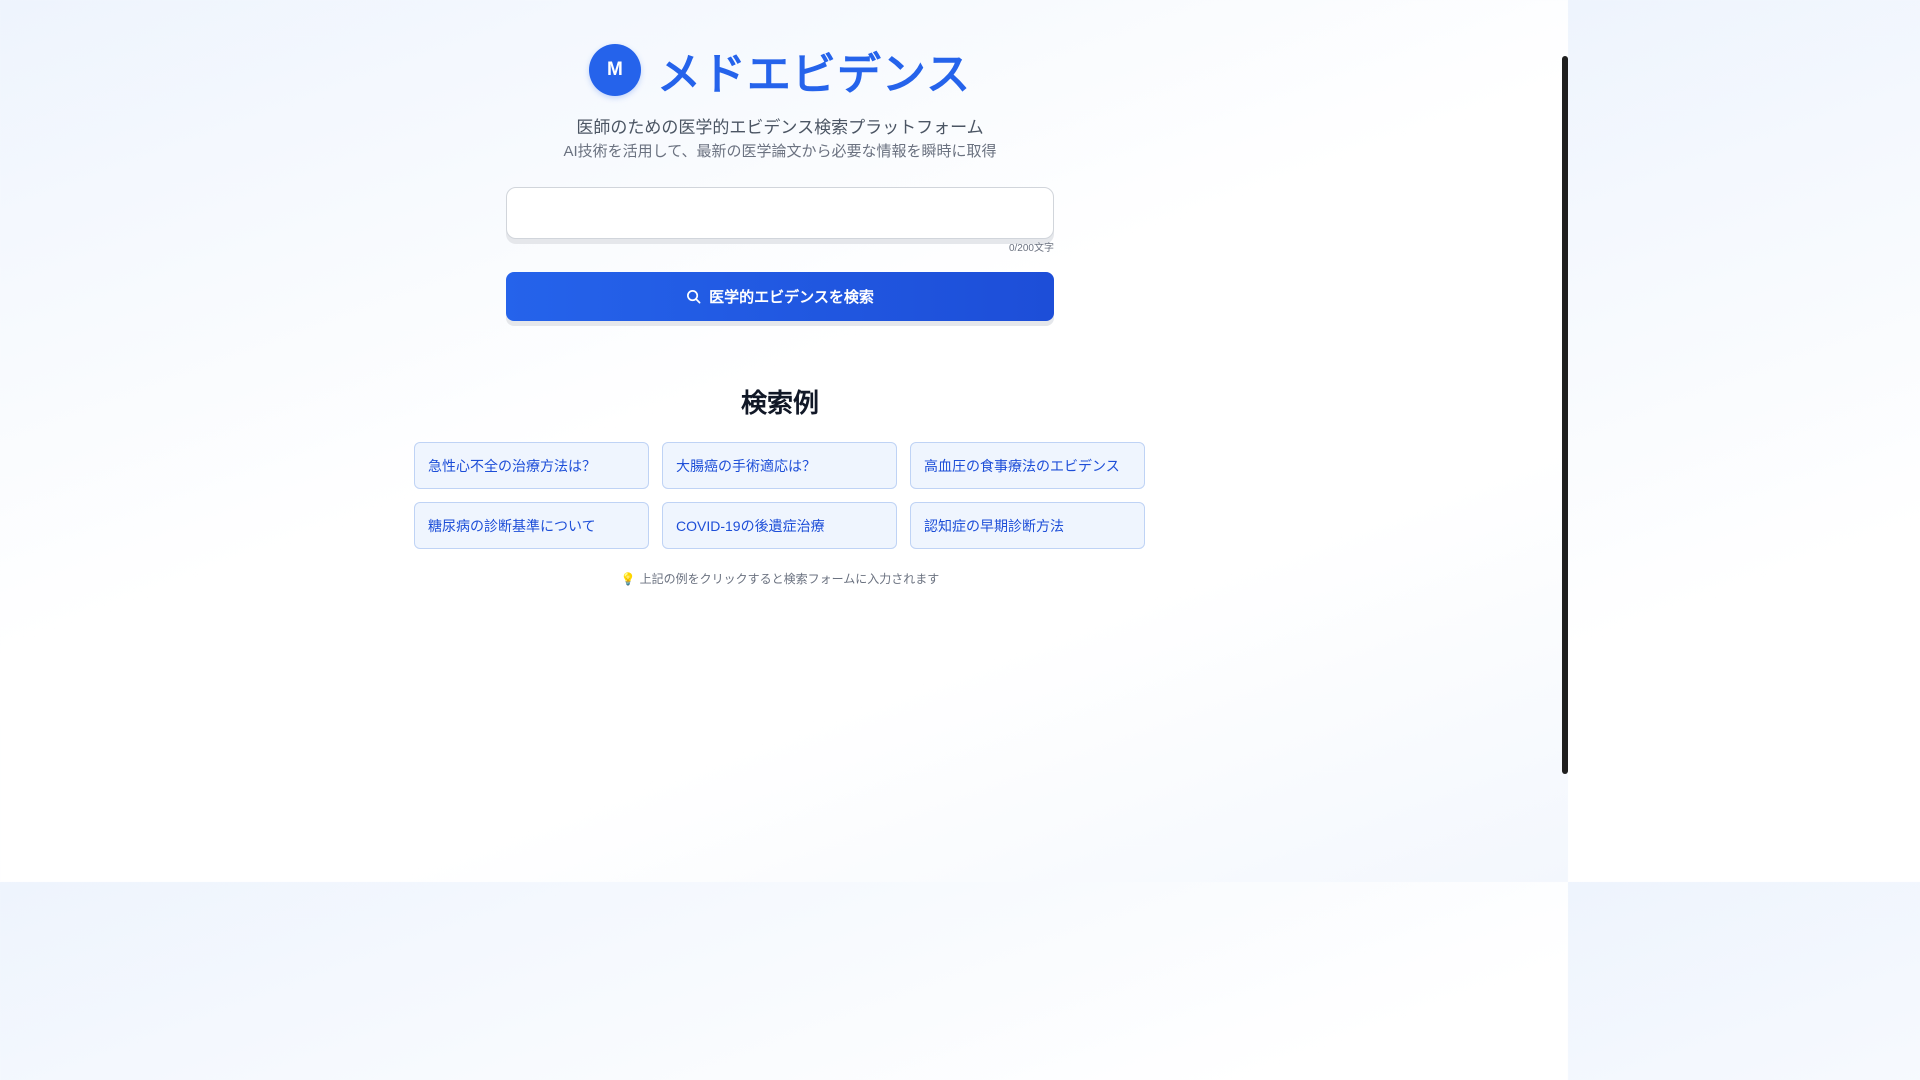 Image resolution: width=1920 pixels, height=1080 pixels. Describe the element at coordinates (614, 70) in the screenshot. I see `logo-badge: M` at that location.